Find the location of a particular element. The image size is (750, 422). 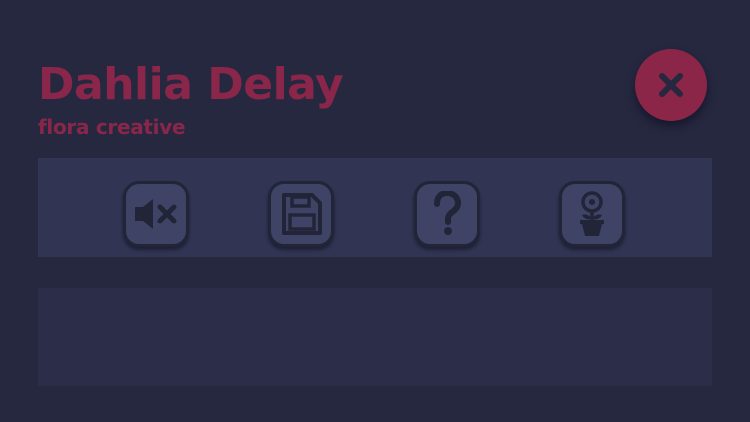

help-button is located at coordinates (447, 214).